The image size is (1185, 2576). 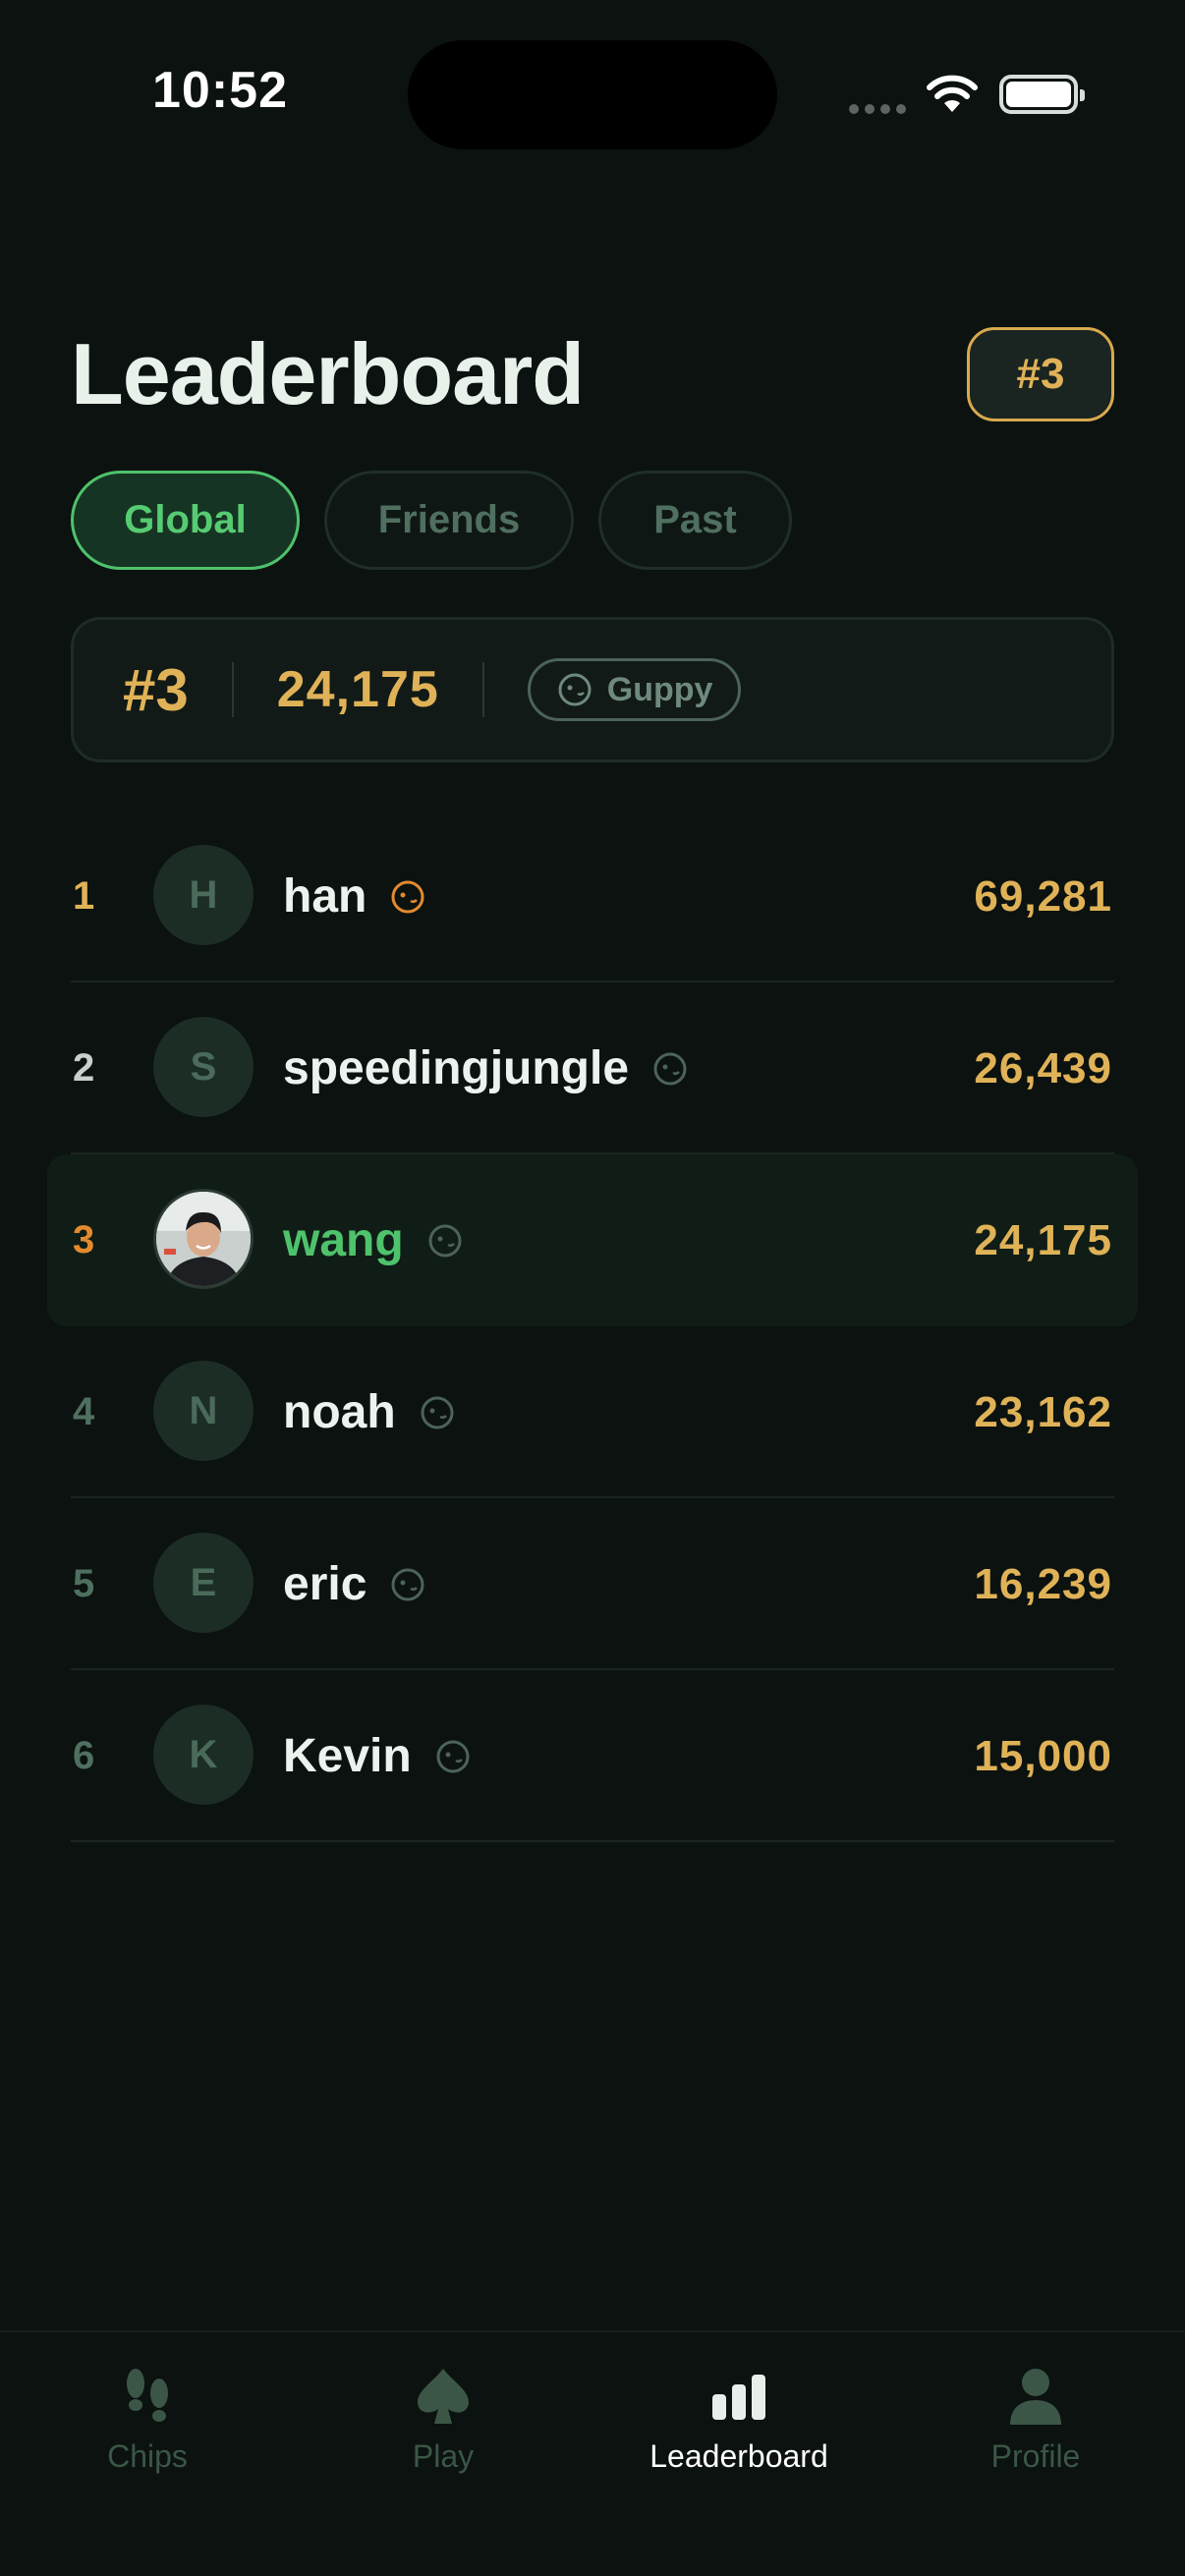 What do you see at coordinates (592, 2453) in the screenshot?
I see `bottom-tab-bar: Chips Play Leaderboard Profile` at bounding box center [592, 2453].